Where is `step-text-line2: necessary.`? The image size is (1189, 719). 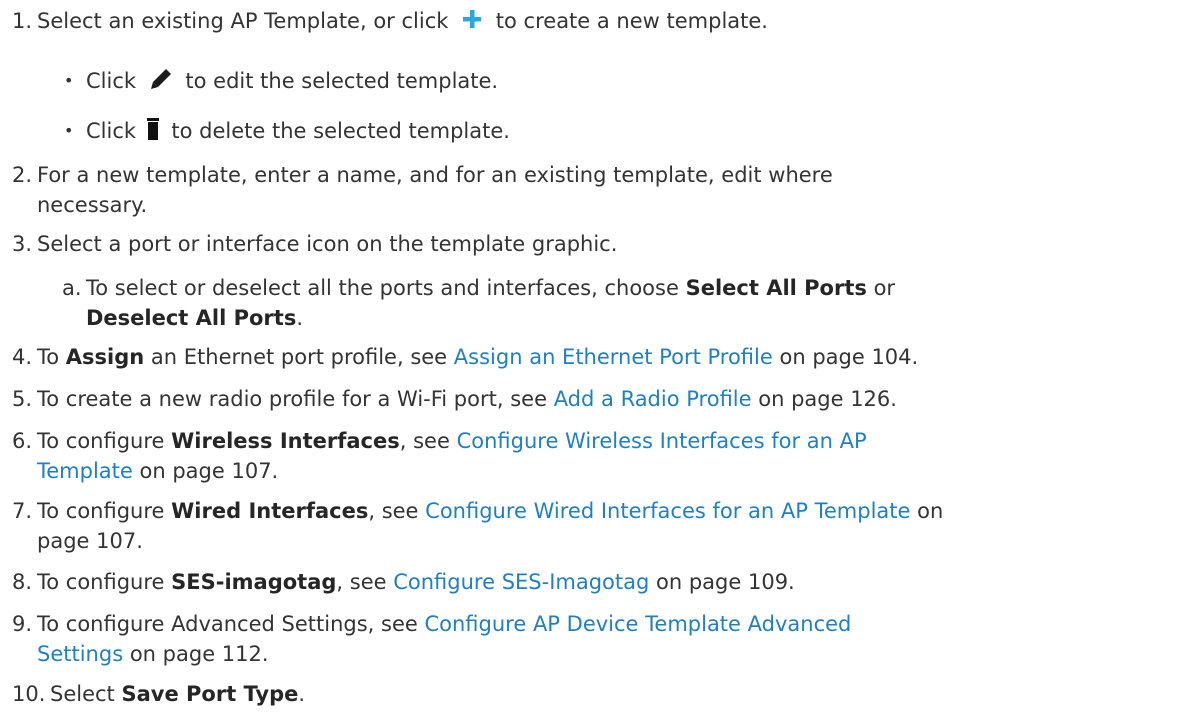
step-text-line2: necessary. is located at coordinates (92, 205).